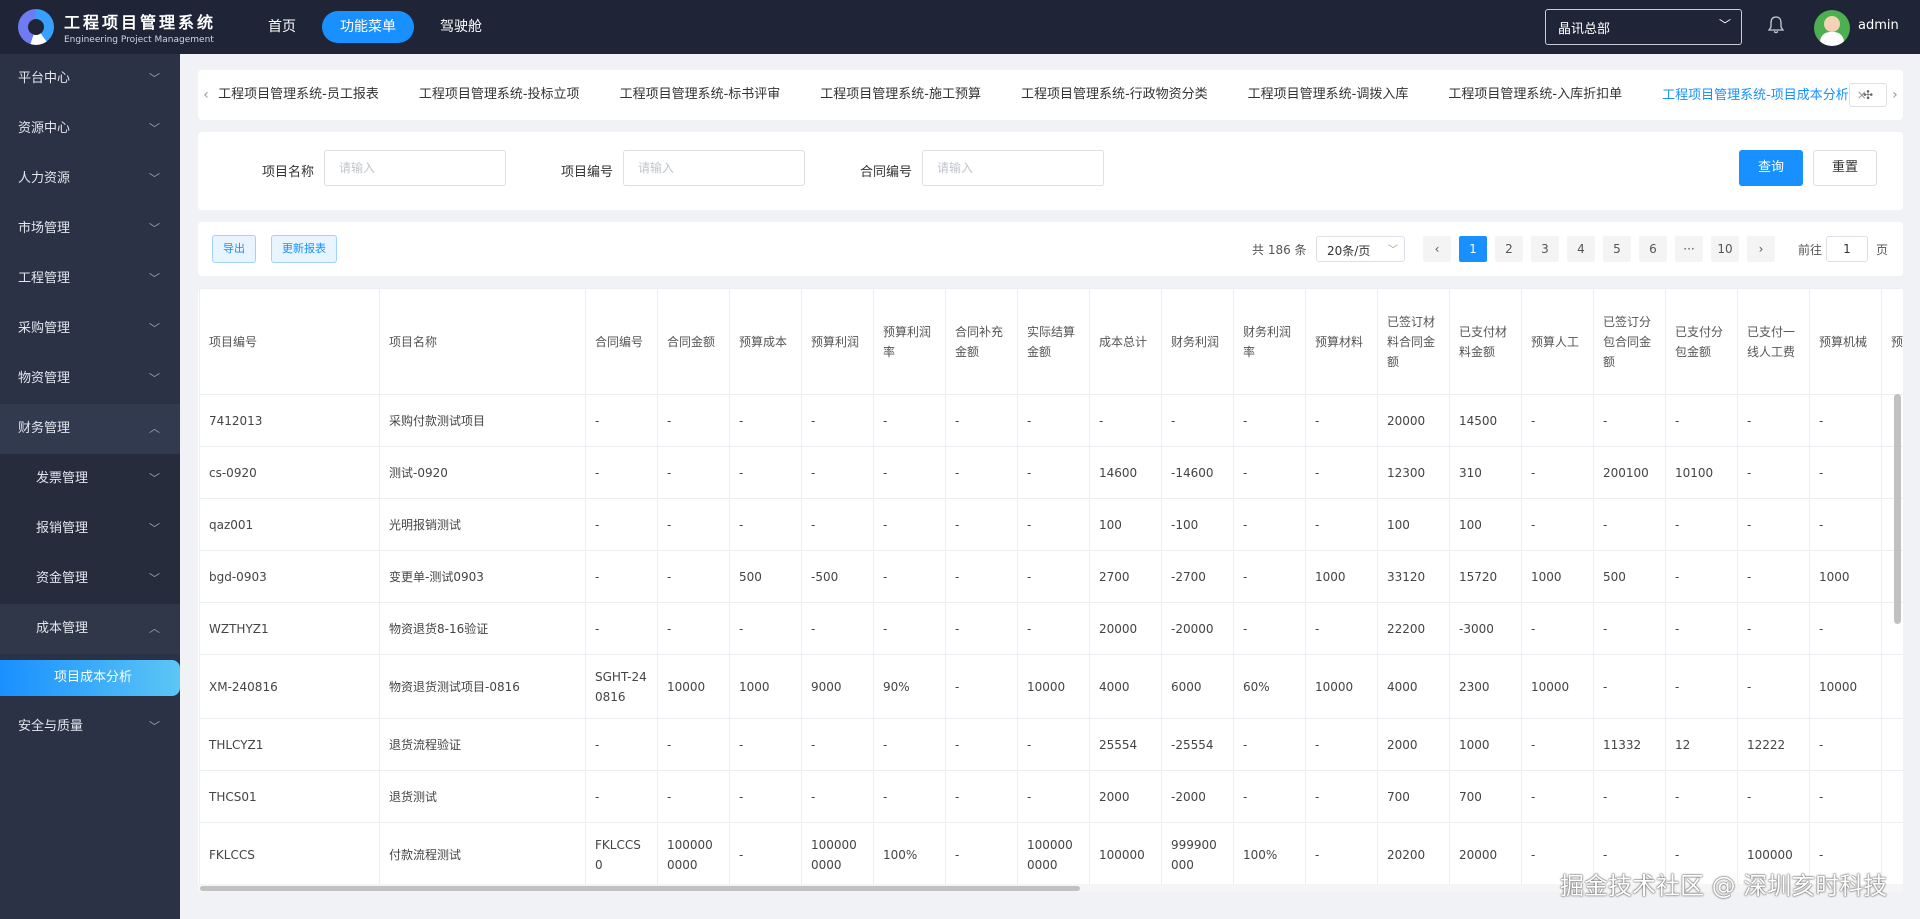  What do you see at coordinates (1413, 686) in the screenshot?
I see `table-cell: 4000` at bounding box center [1413, 686].